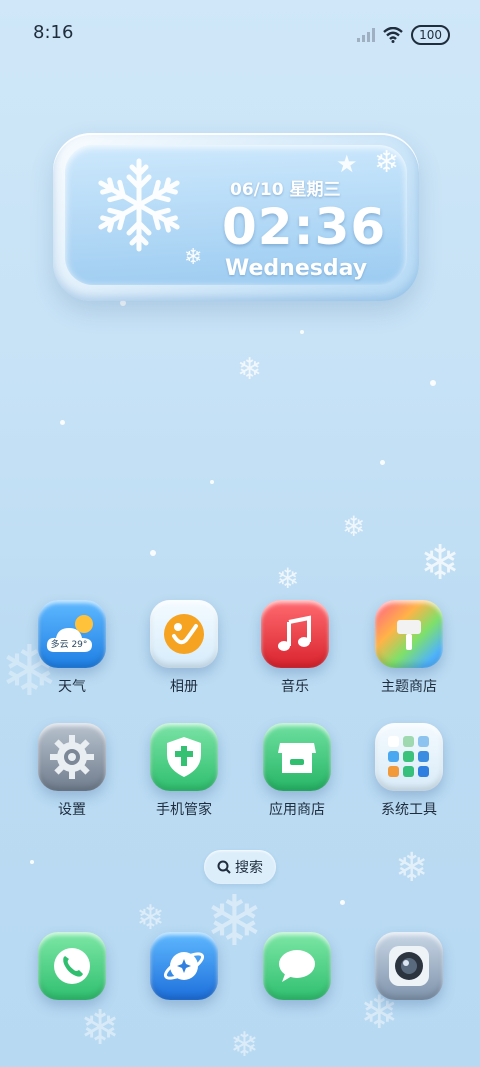  I want to click on settings-icon, so click(72, 757).